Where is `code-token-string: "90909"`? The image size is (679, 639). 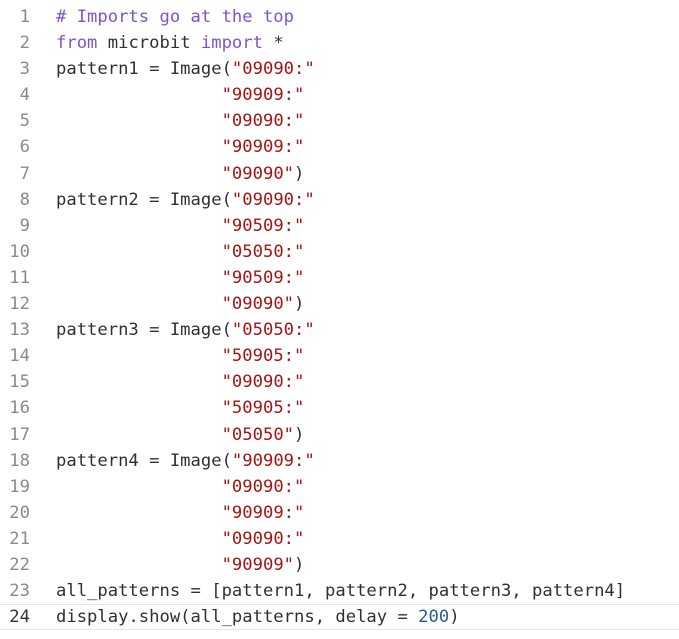 code-token-string: "90909" is located at coordinates (258, 564).